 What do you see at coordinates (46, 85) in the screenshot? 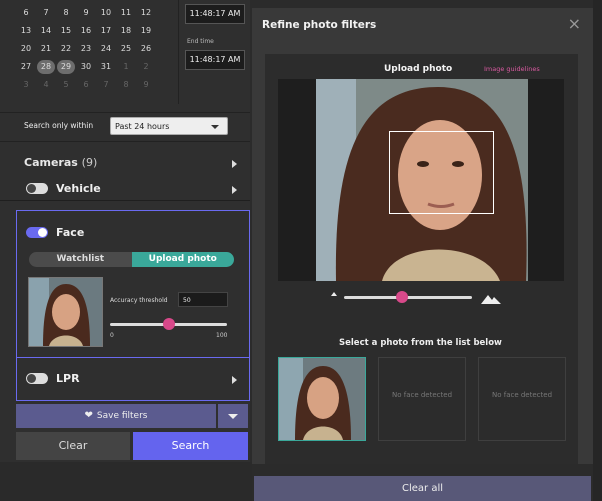
I see `calendar-day: 4` at bounding box center [46, 85].